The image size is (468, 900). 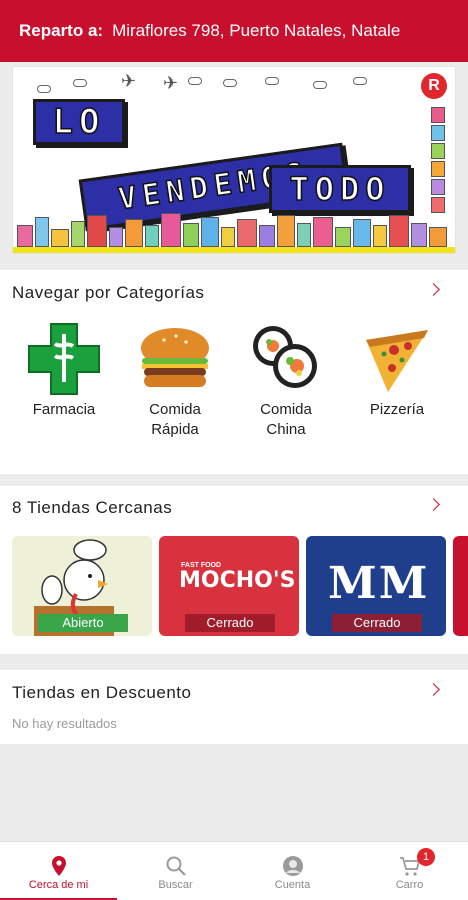 I want to click on search-icon, so click(x=176, y=866).